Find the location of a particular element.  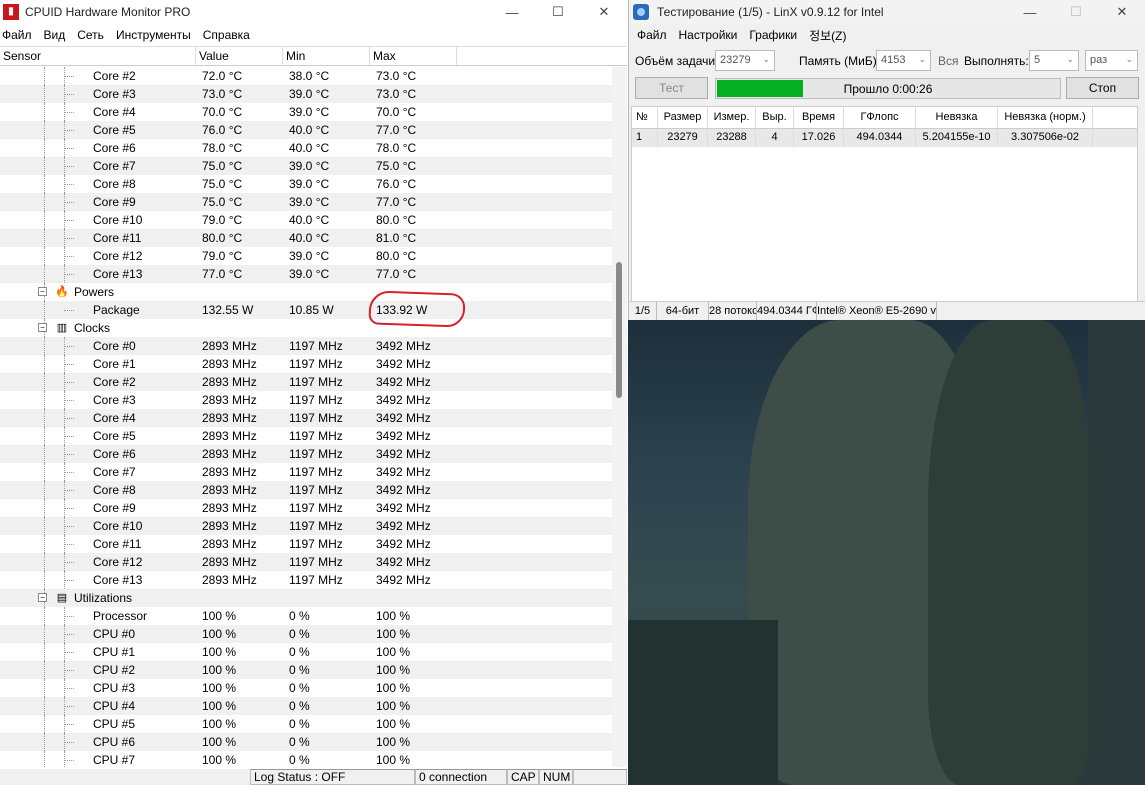

menu-view: Вид is located at coordinates (57, 35).